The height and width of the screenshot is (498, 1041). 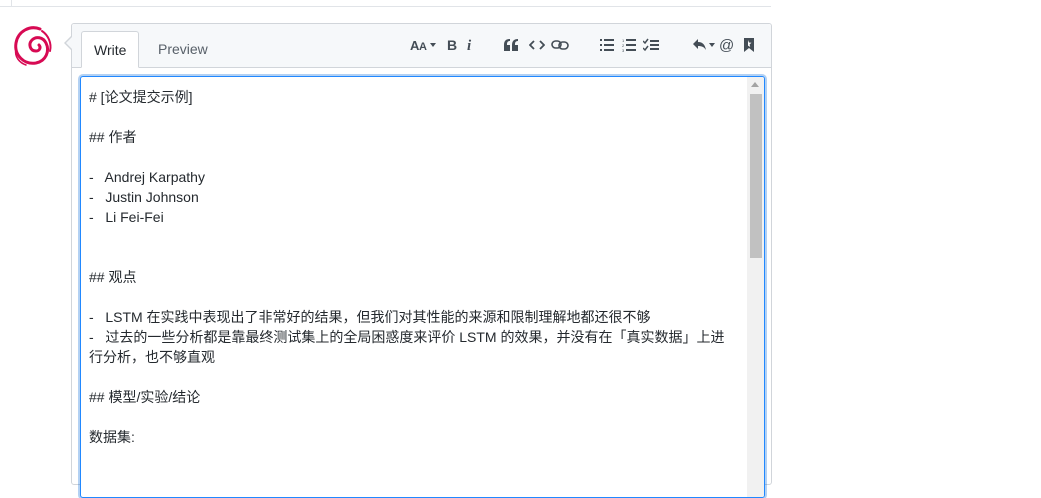 What do you see at coordinates (623, 50) in the screenshot?
I see `svg-text: 3` at bounding box center [623, 50].